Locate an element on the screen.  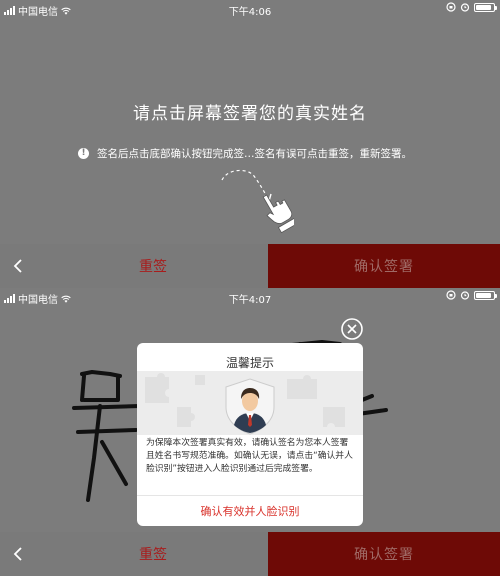
info-icon: ! is located at coordinates (83, 153).